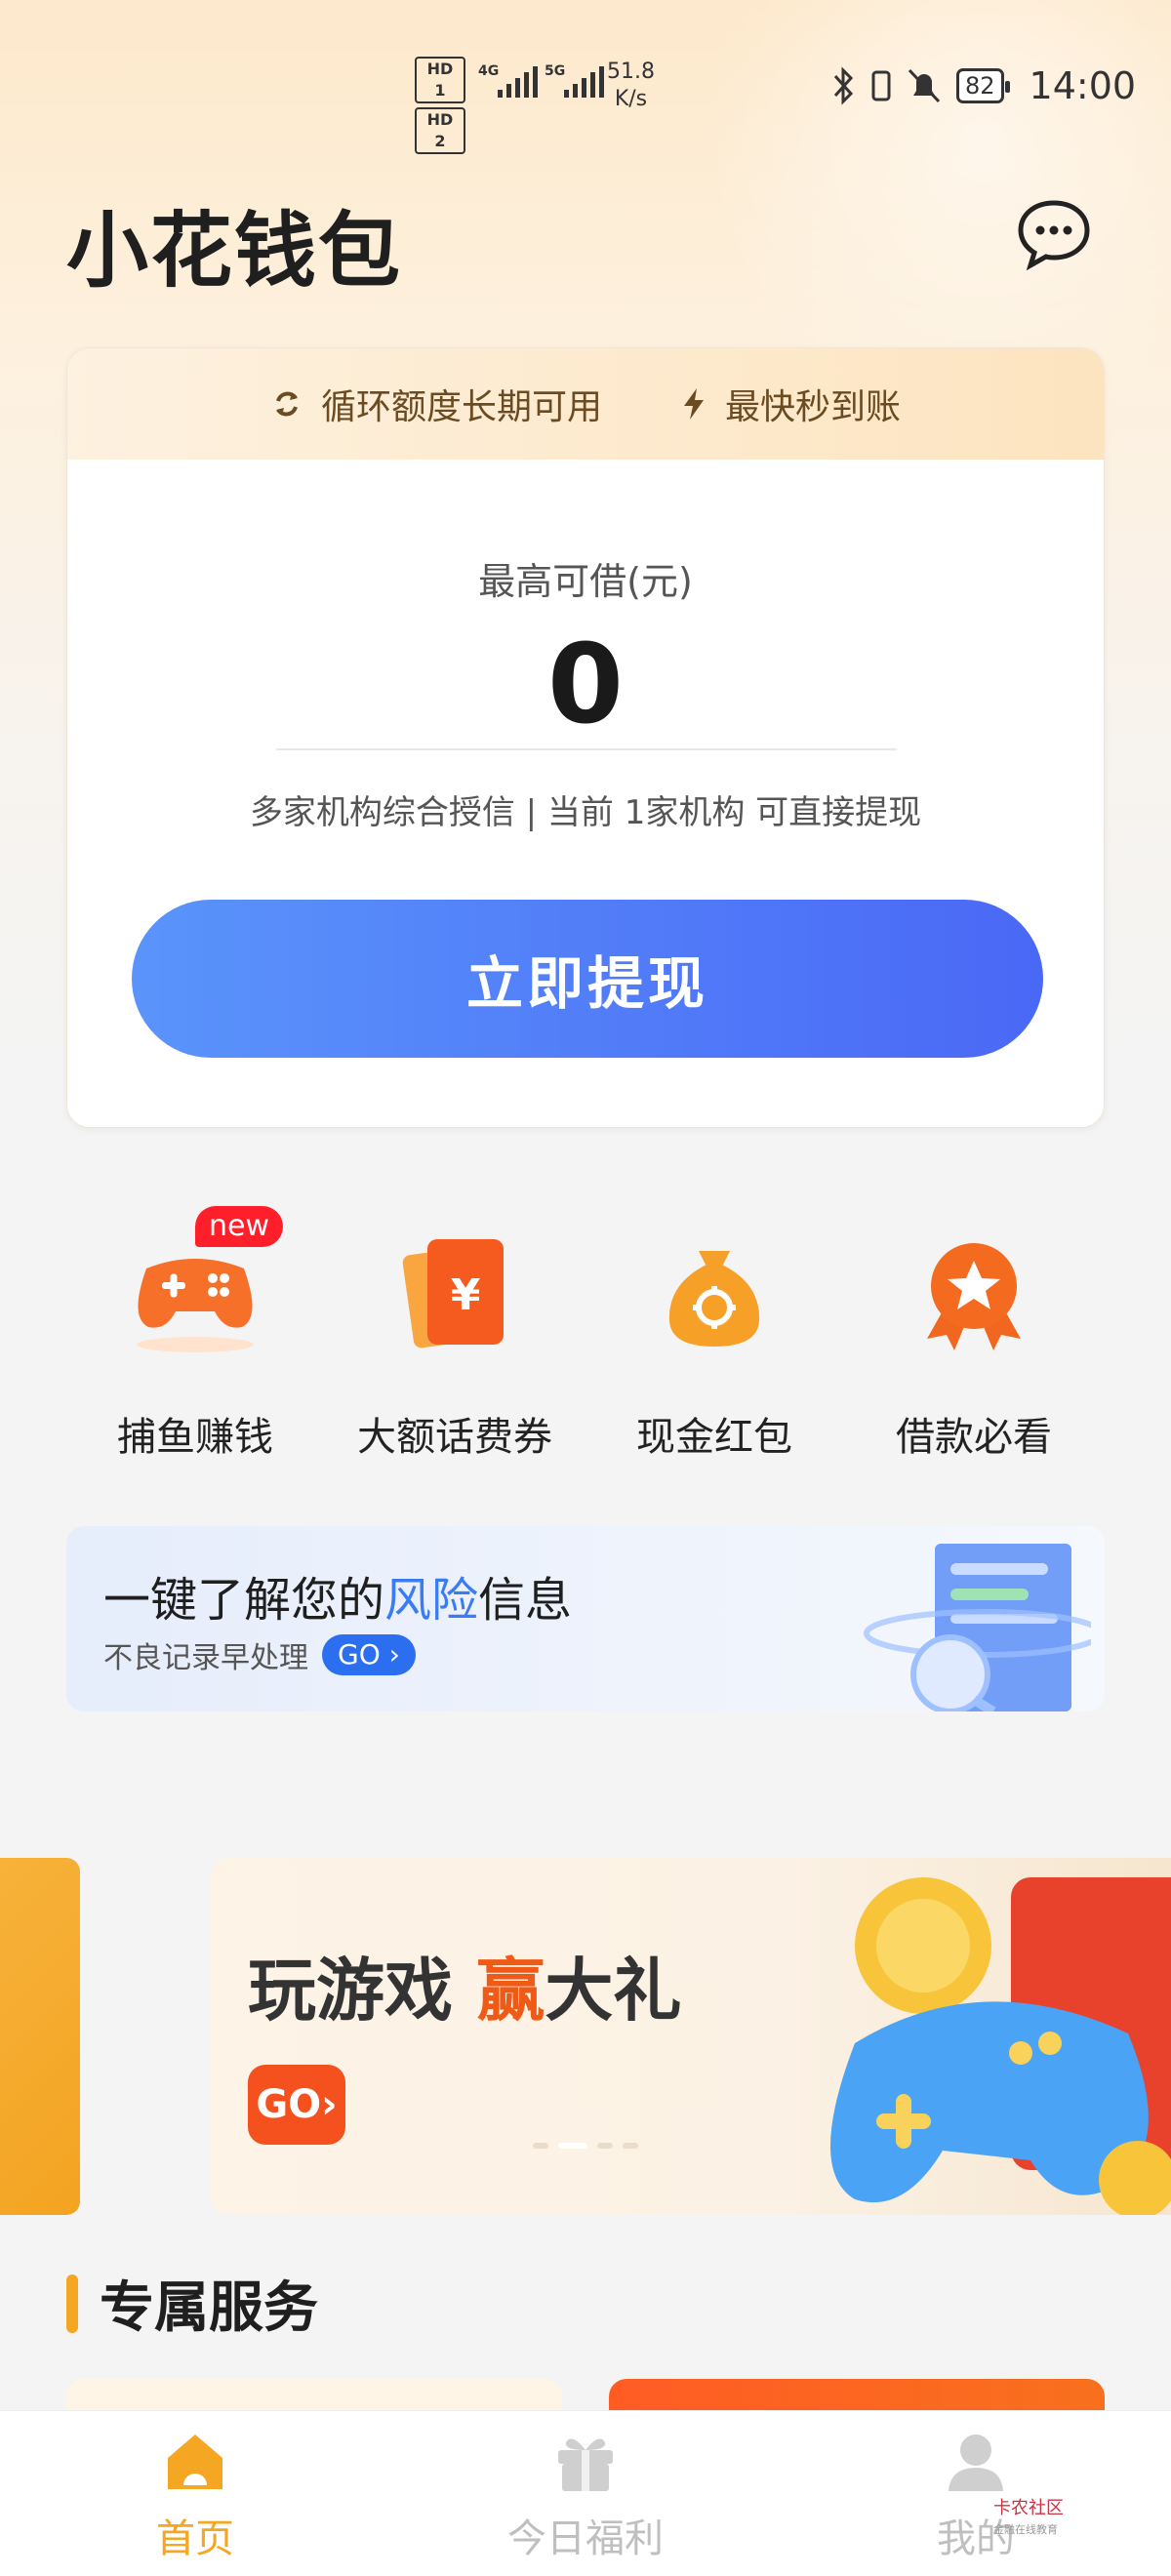  Describe the element at coordinates (613, 1991) in the screenshot. I see `promo-title-suffix: 大礼` at that location.